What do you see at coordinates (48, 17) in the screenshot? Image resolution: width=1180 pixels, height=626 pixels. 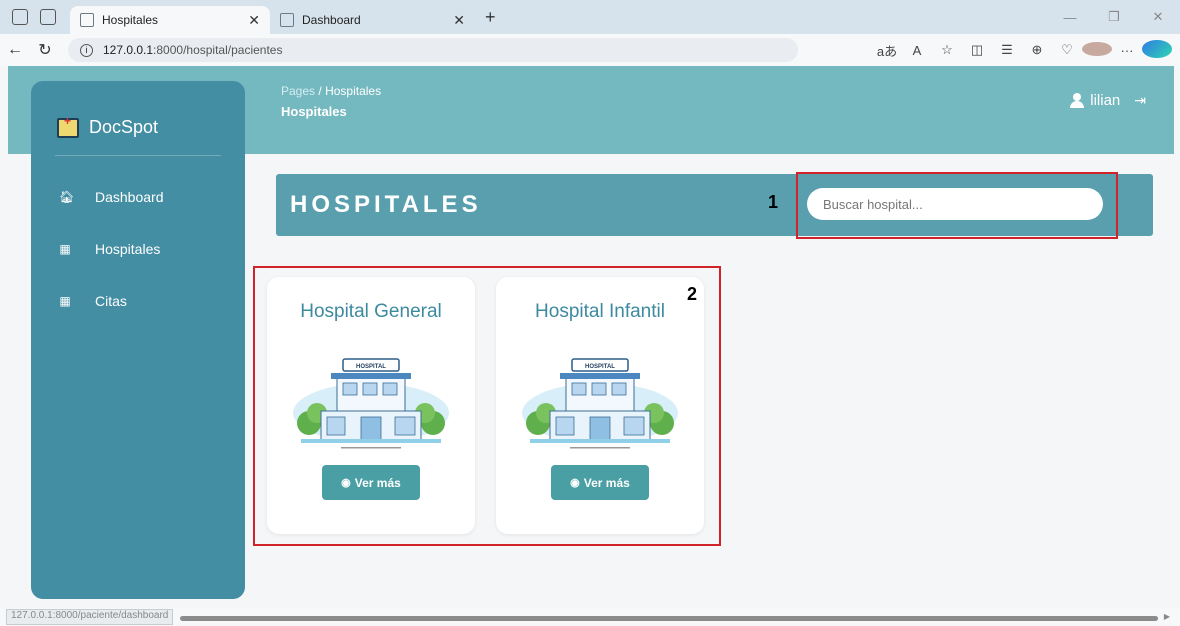 I see `tab-actions-icon` at bounding box center [48, 17].